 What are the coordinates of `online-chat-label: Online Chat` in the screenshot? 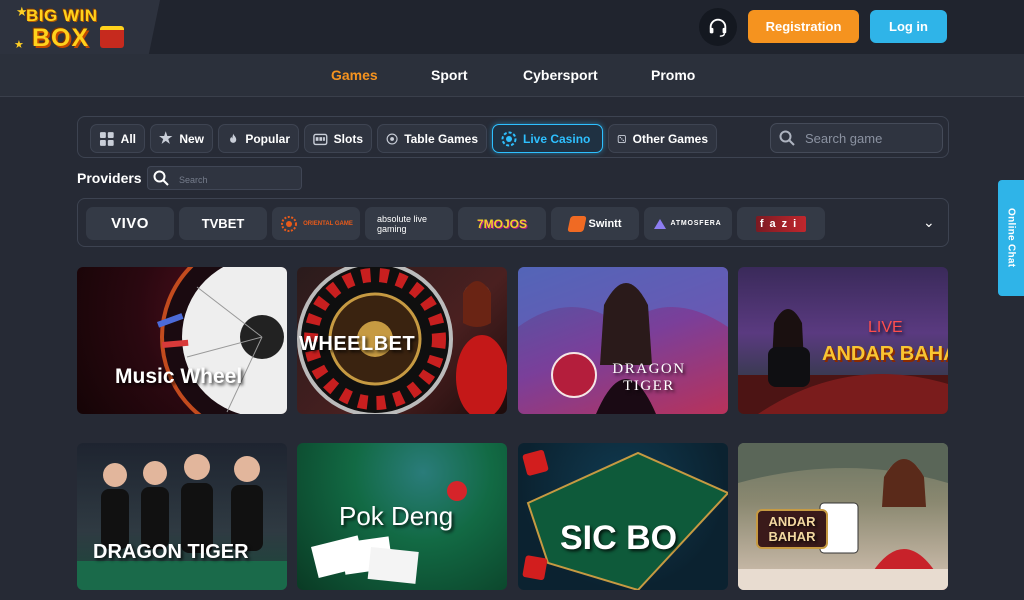 It's located at (1011, 238).